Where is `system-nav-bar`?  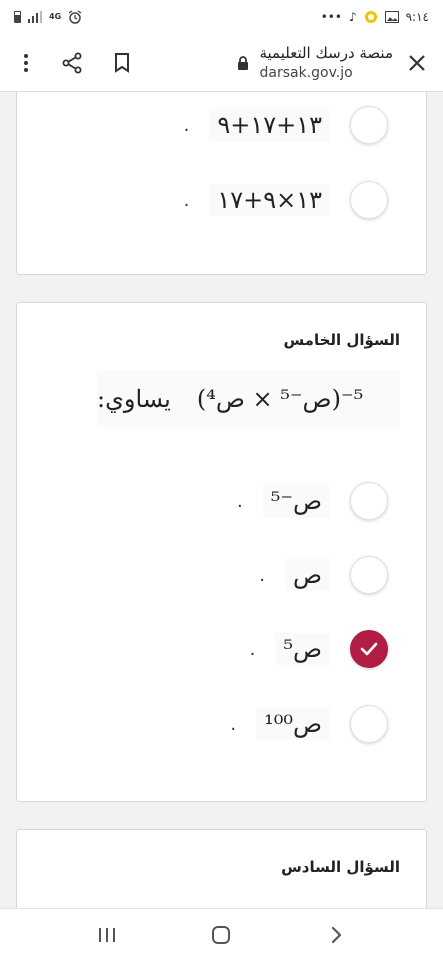 system-nav-bar is located at coordinates (221, 934).